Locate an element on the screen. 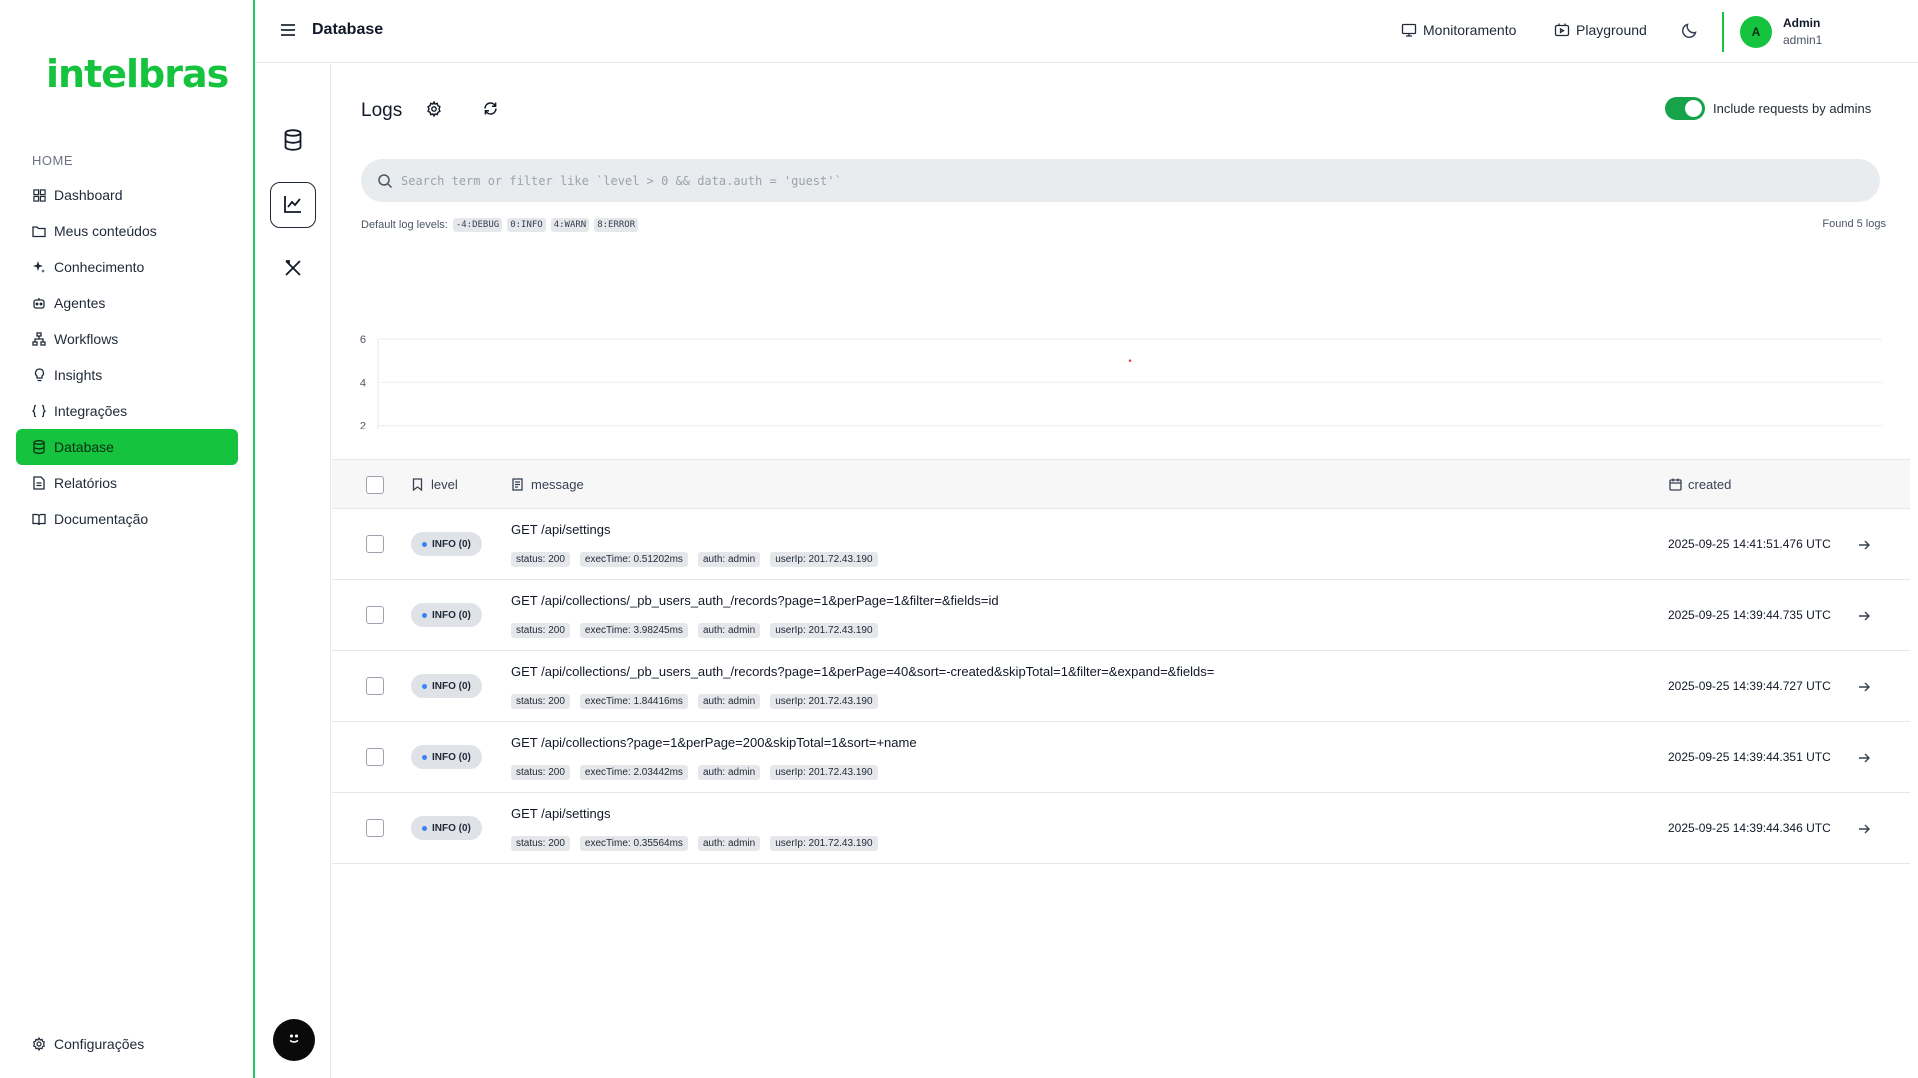 This screenshot has height=1078, width=1918. search-bar is located at coordinates (1120, 180).